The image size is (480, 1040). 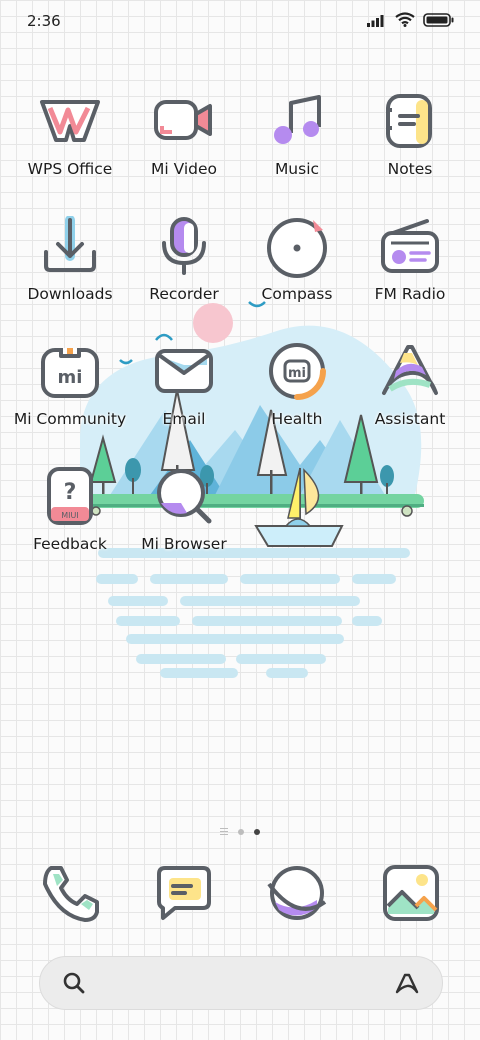 I want to click on download-icon, so click(x=70, y=246).